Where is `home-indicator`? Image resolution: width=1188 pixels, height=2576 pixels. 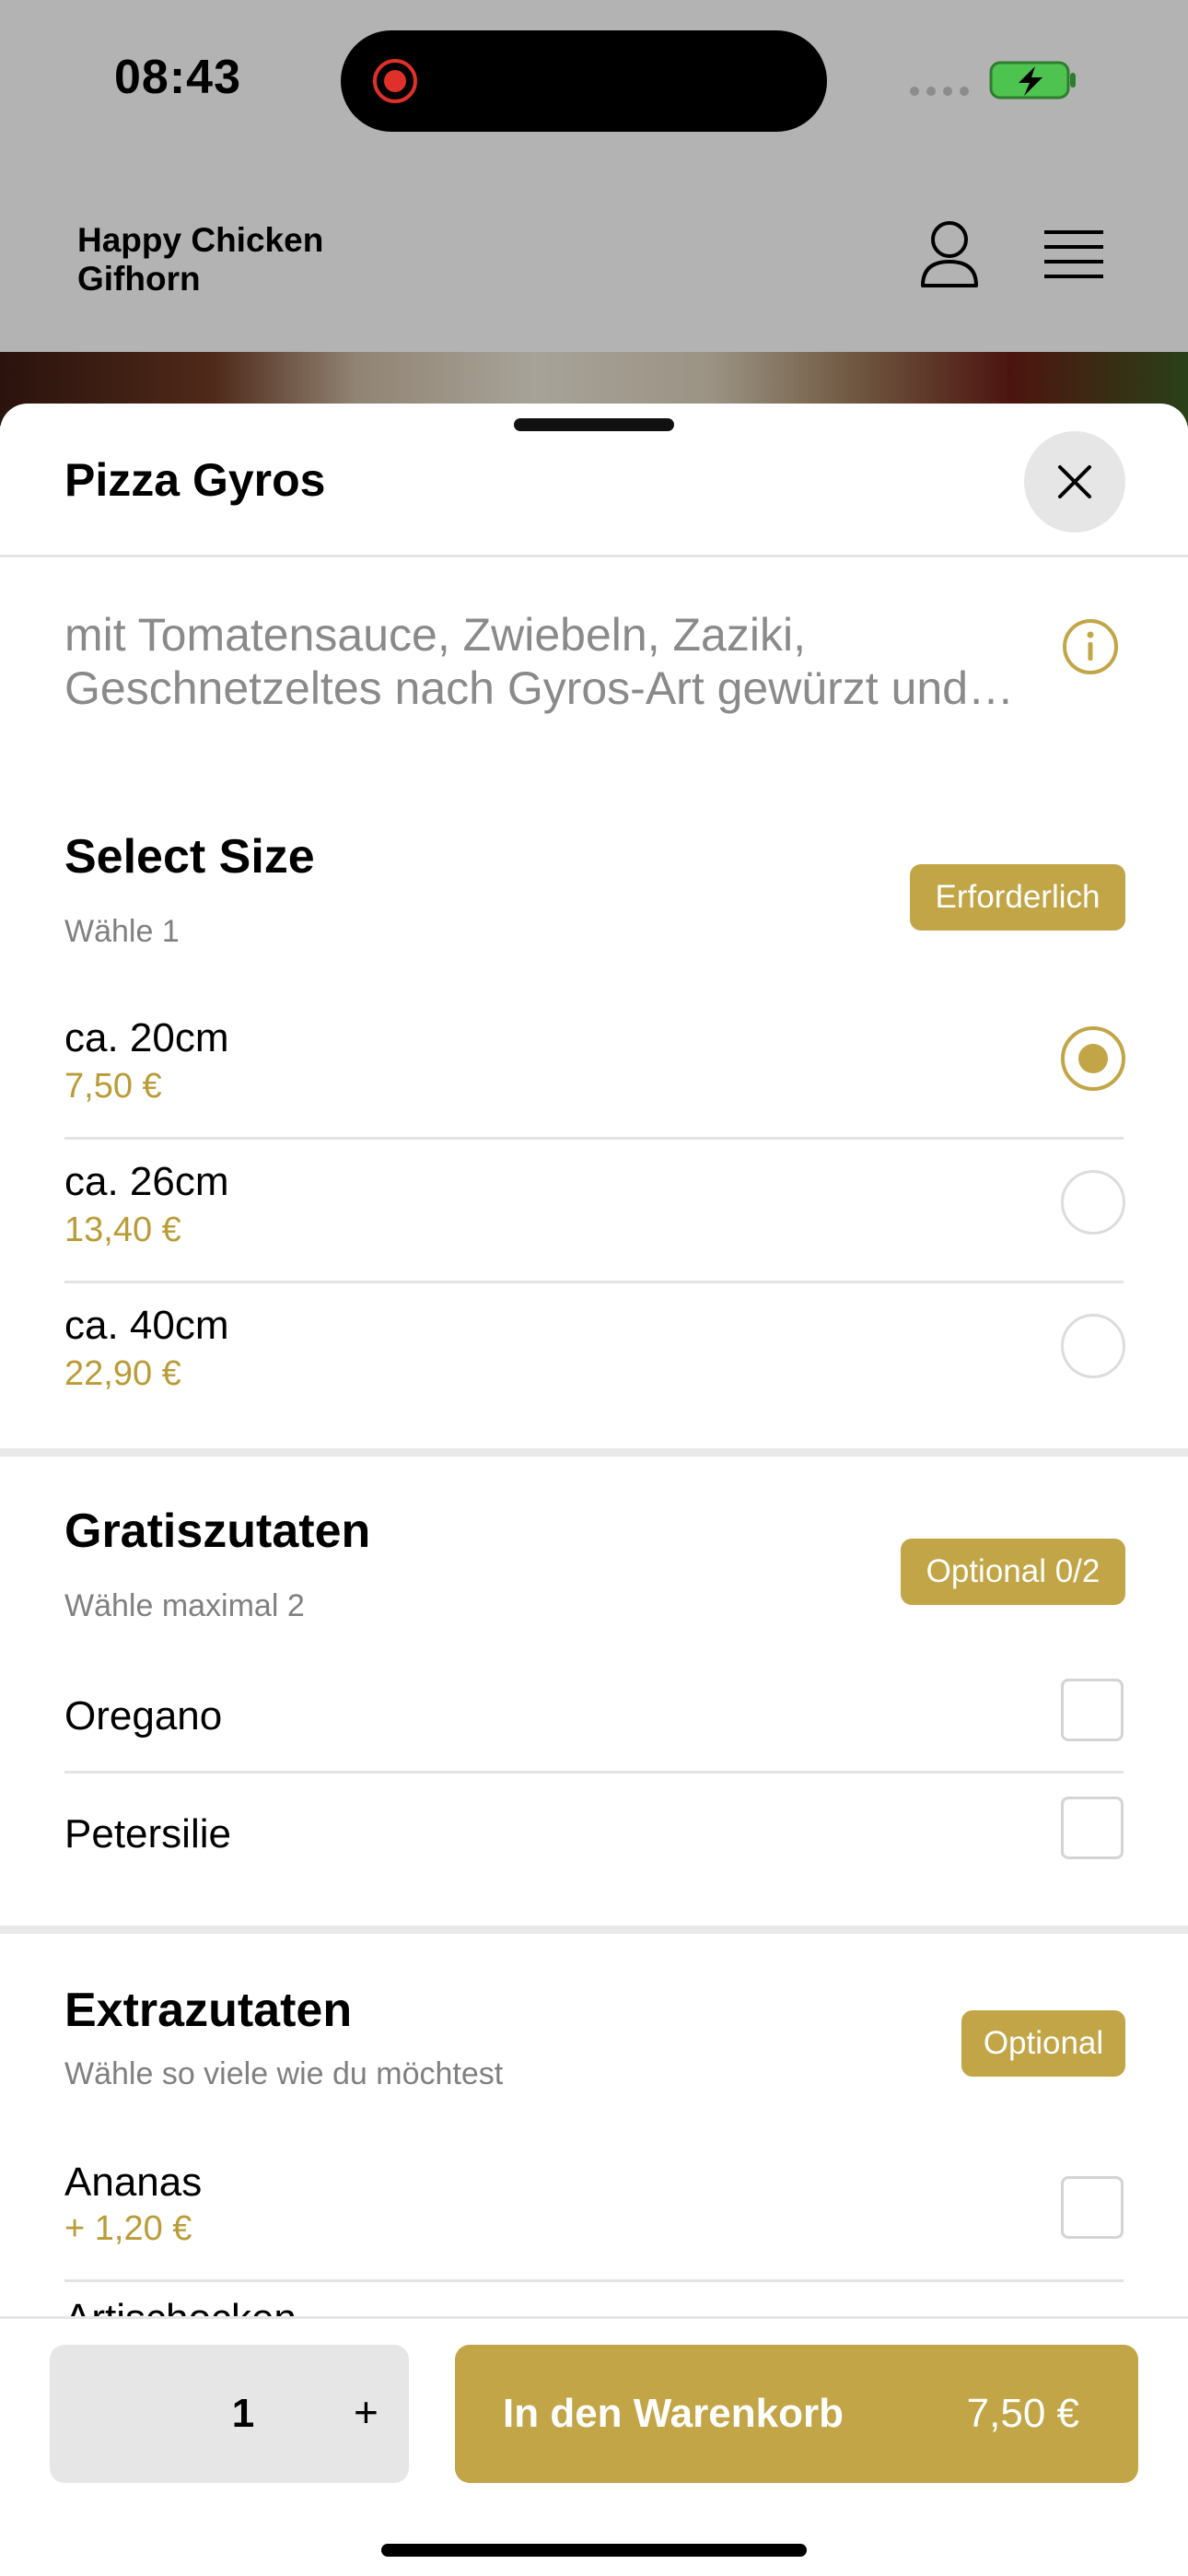
home-indicator is located at coordinates (594, 2550).